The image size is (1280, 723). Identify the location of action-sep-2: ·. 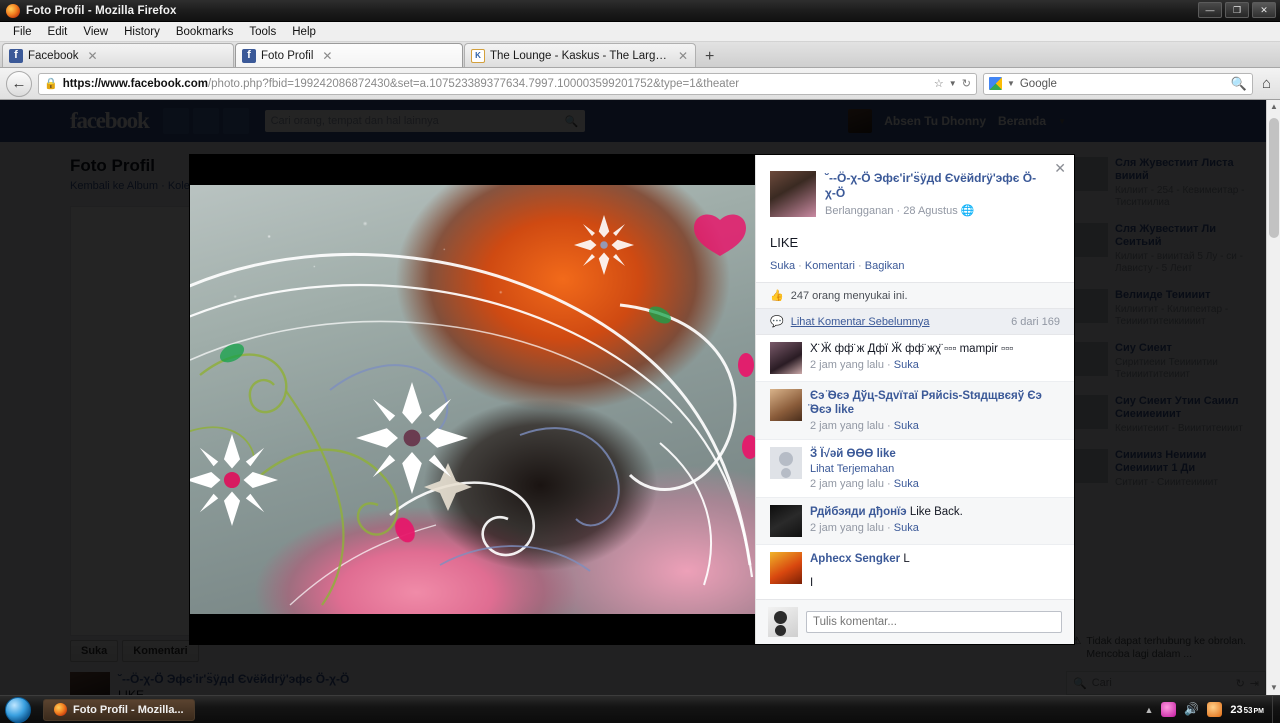
(860, 266).